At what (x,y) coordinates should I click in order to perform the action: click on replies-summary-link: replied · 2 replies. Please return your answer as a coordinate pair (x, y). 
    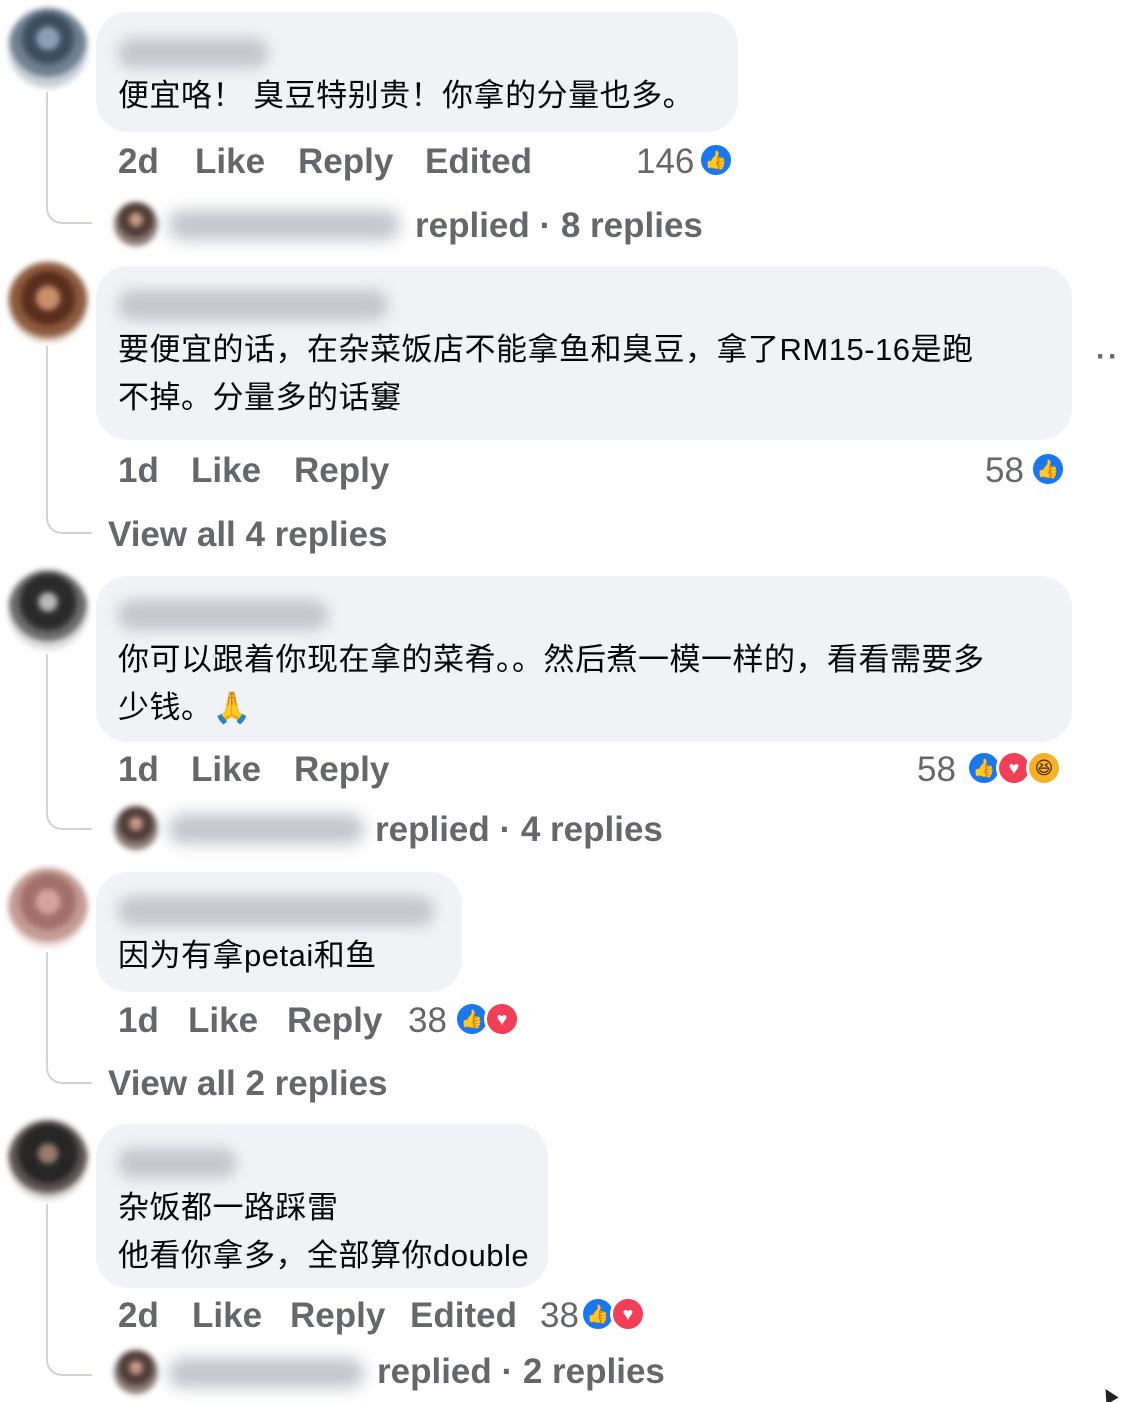
    Looking at the image, I should click on (521, 1372).